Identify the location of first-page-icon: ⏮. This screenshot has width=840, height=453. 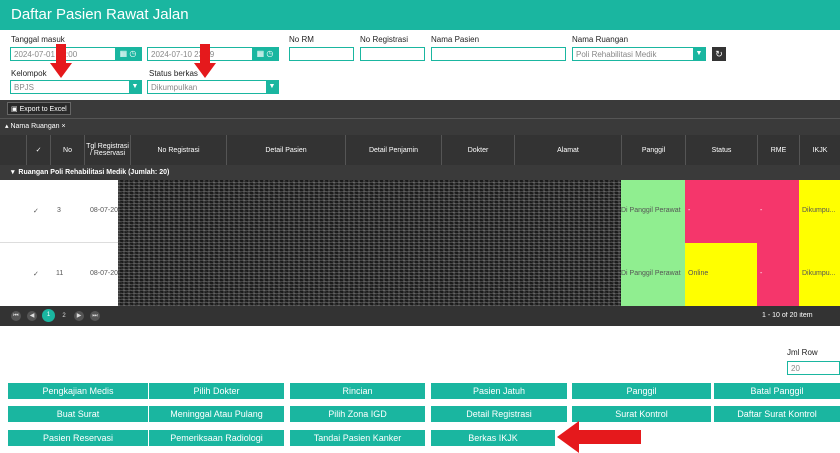
(16, 316).